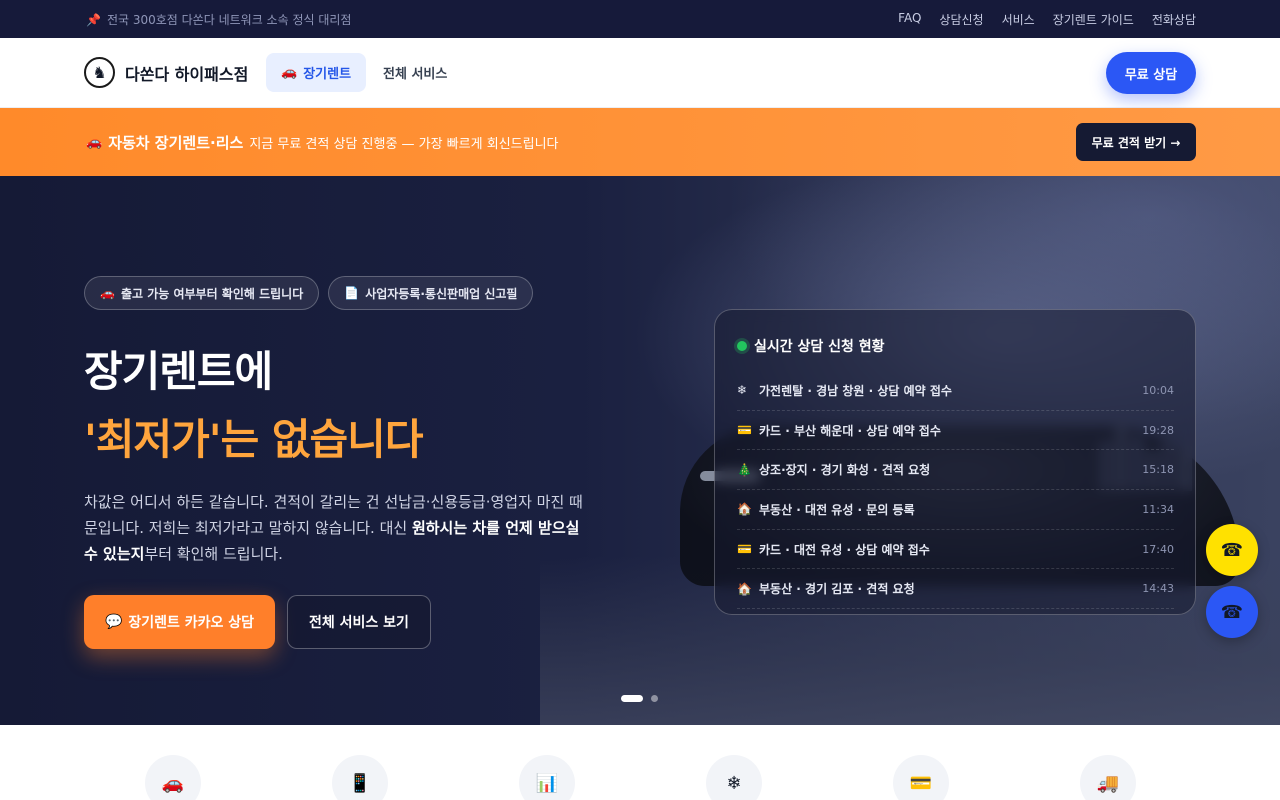 This screenshot has height=800, width=1280. Describe the element at coordinates (850, 430) in the screenshot. I see `list-item-text: 카드 · 부산 해운대 · 상담 예약 접수` at that location.